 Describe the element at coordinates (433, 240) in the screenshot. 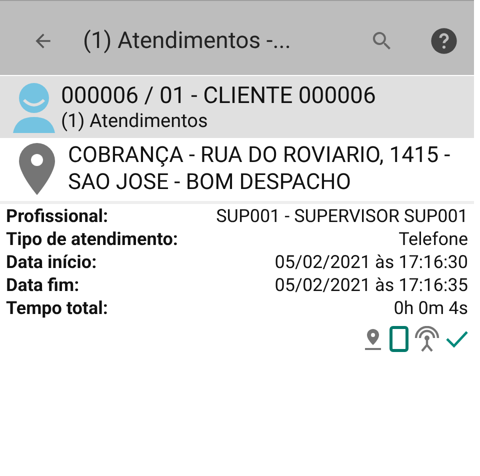

I see `field-value: Telefone` at that location.